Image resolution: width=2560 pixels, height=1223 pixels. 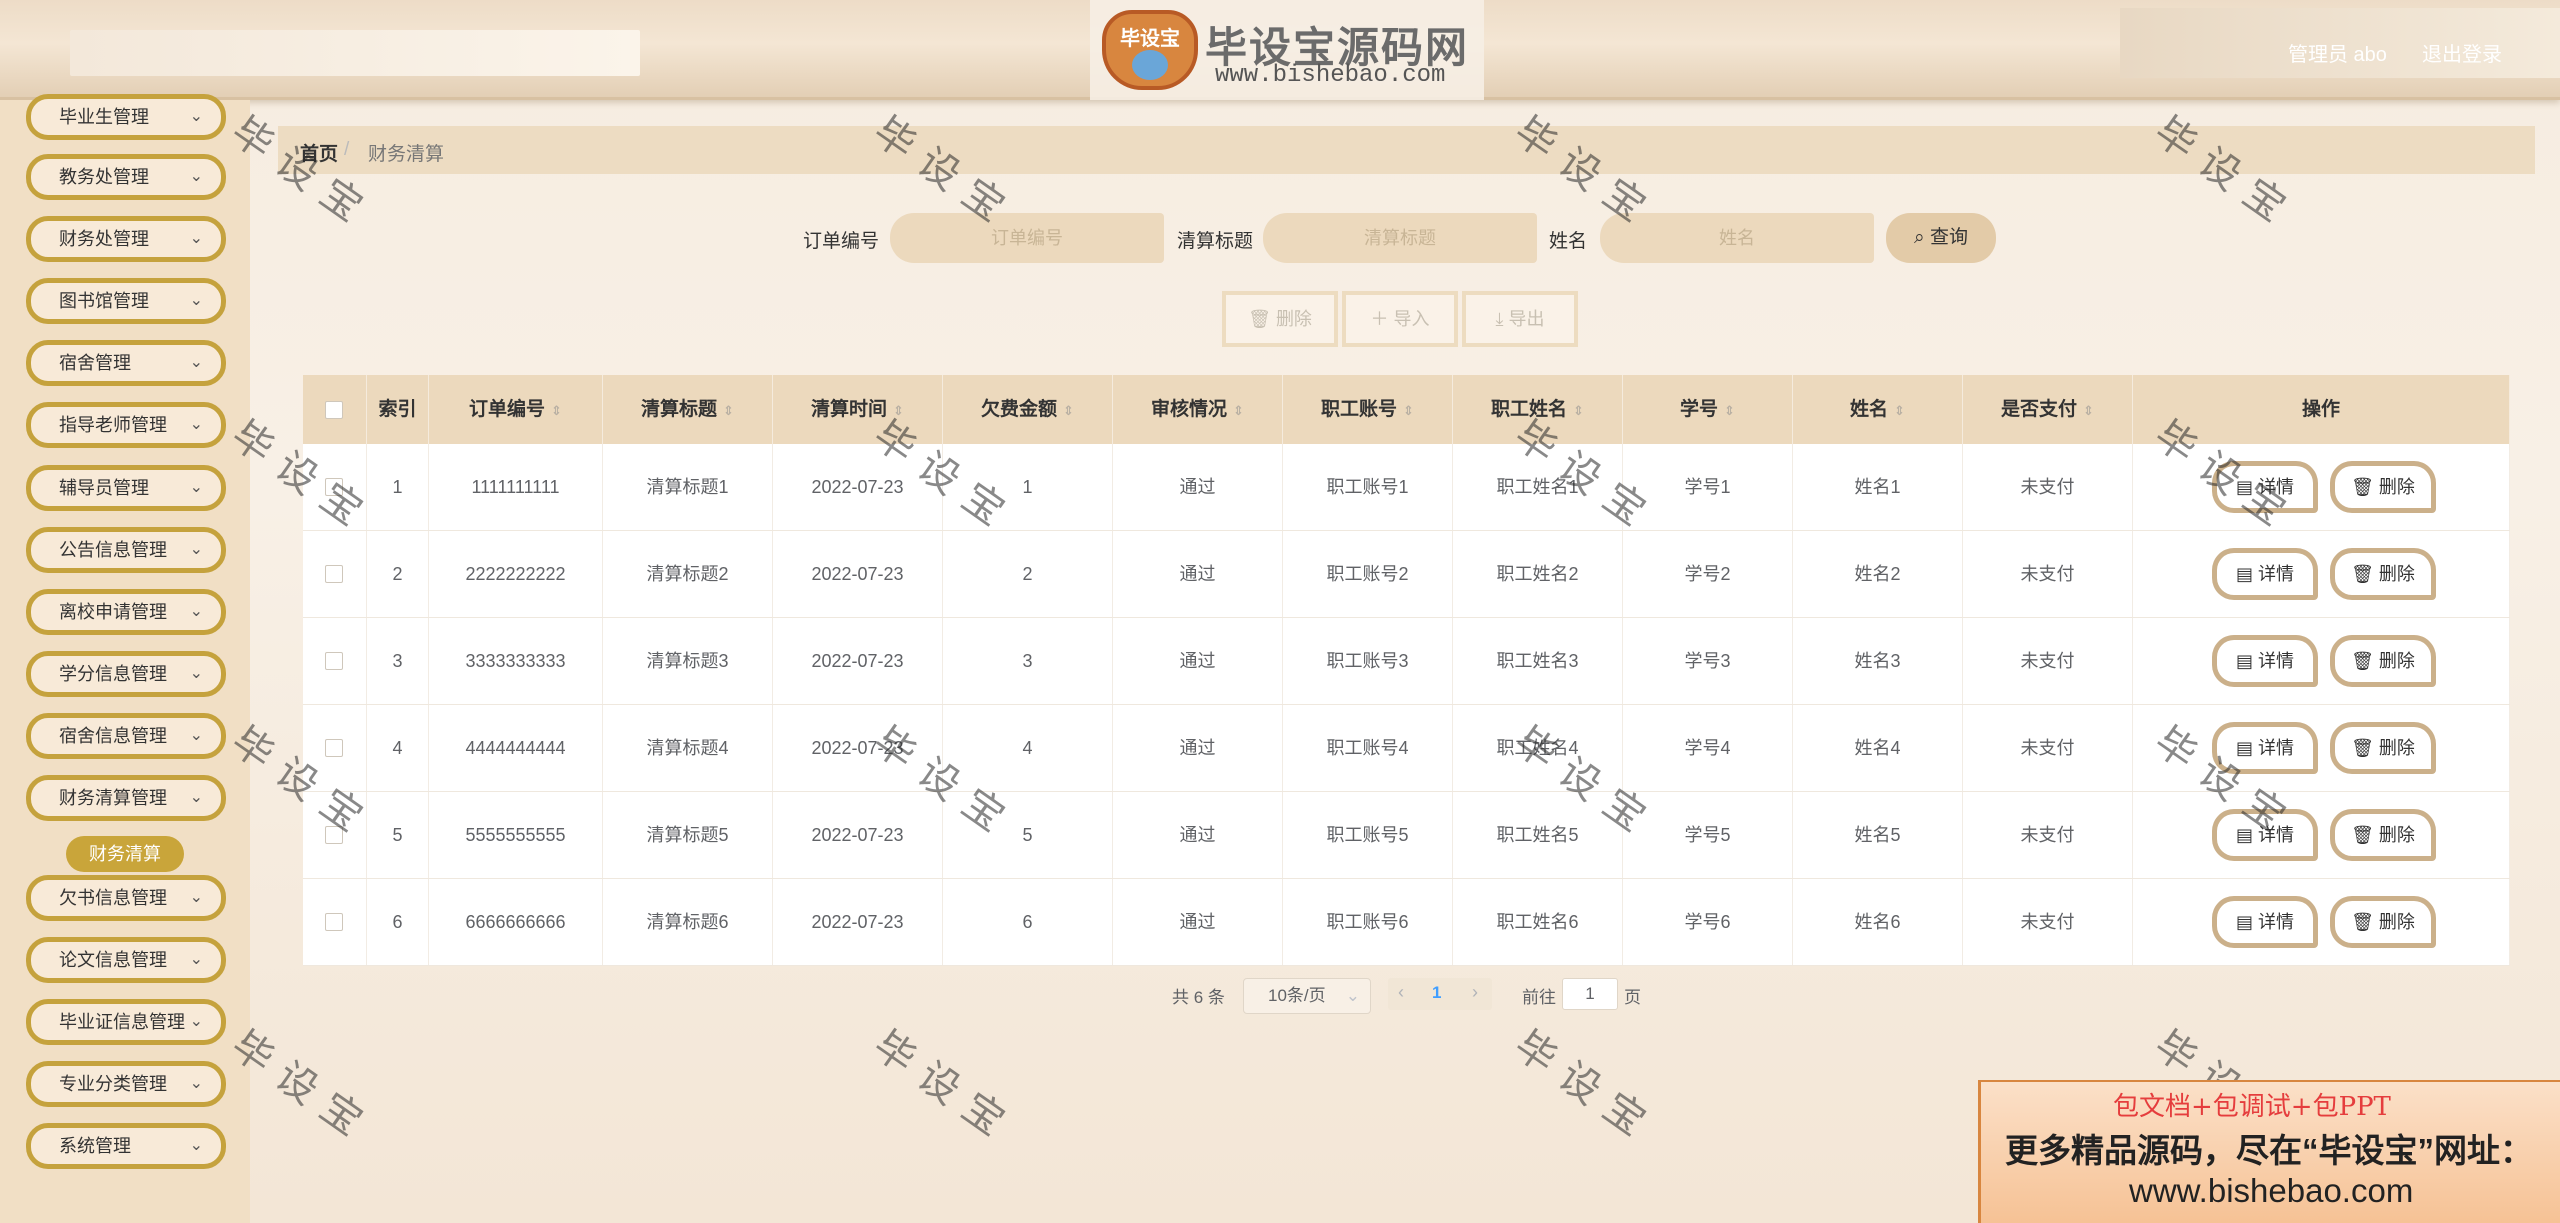 I want to click on order-no-input: 订单编号, so click(x=1027, y=238).